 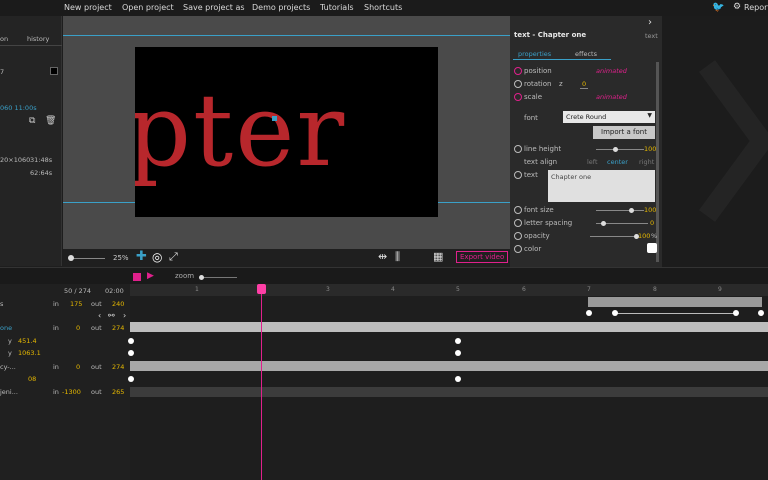 What do you see at coordinates (71, 258) in the screenshot?
I see `zoom-slider-handle` at bounding box center [71, 258].